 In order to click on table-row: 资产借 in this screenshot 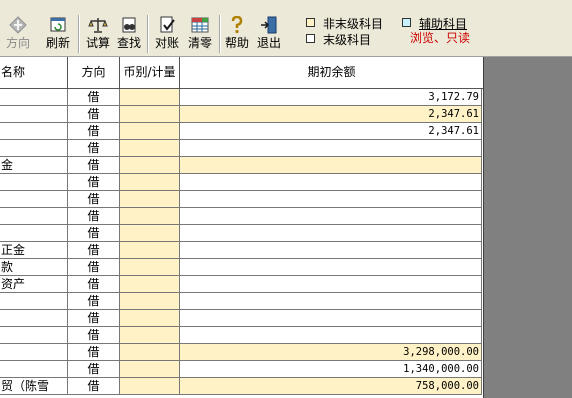, I will do `click(241, 284)`.